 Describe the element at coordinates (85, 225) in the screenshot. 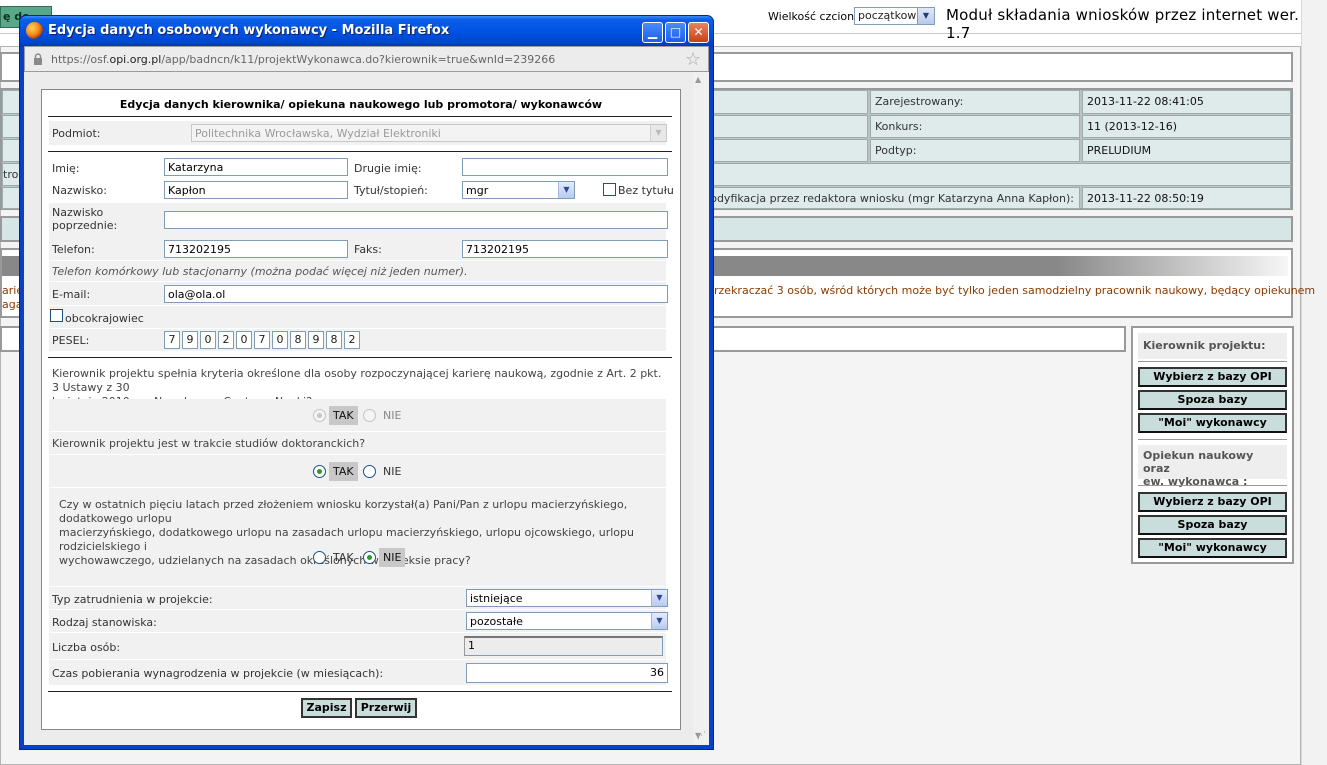

I see `nazwisko-poprzednie-label-line: poprzednie:` at that location.